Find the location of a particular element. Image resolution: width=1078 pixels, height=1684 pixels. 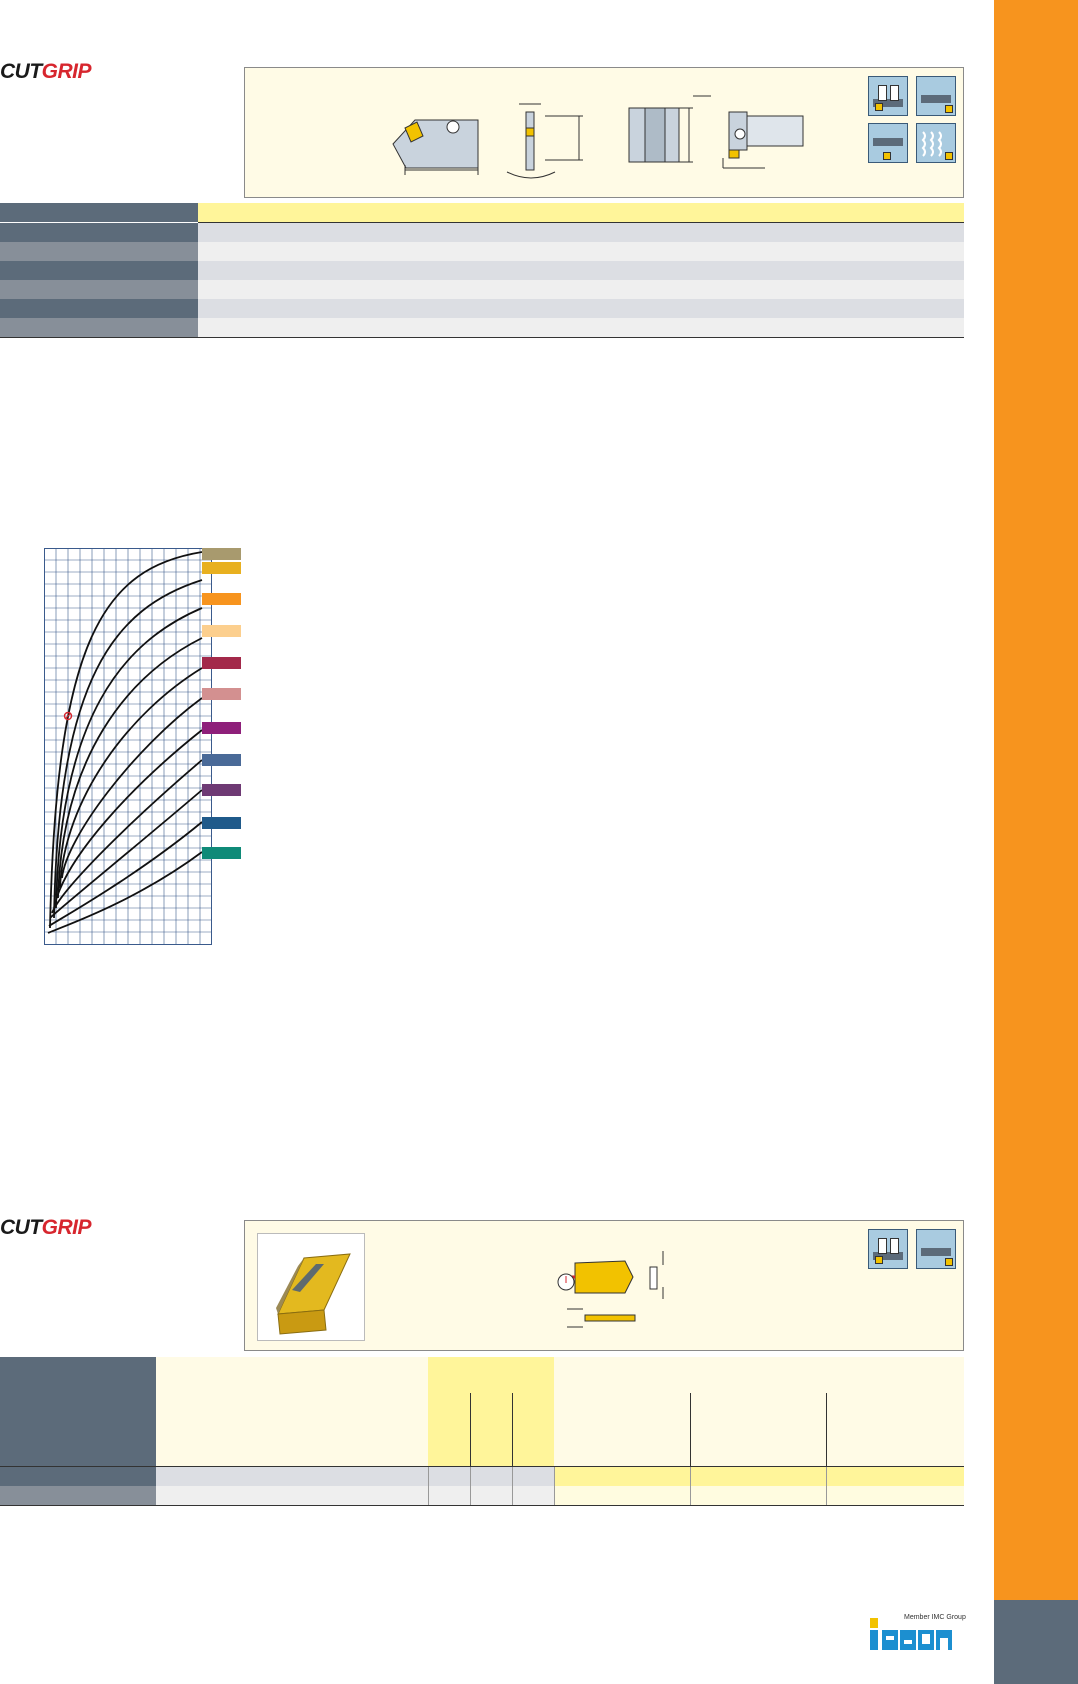

table-header-row is located at coordinates (482, 213).